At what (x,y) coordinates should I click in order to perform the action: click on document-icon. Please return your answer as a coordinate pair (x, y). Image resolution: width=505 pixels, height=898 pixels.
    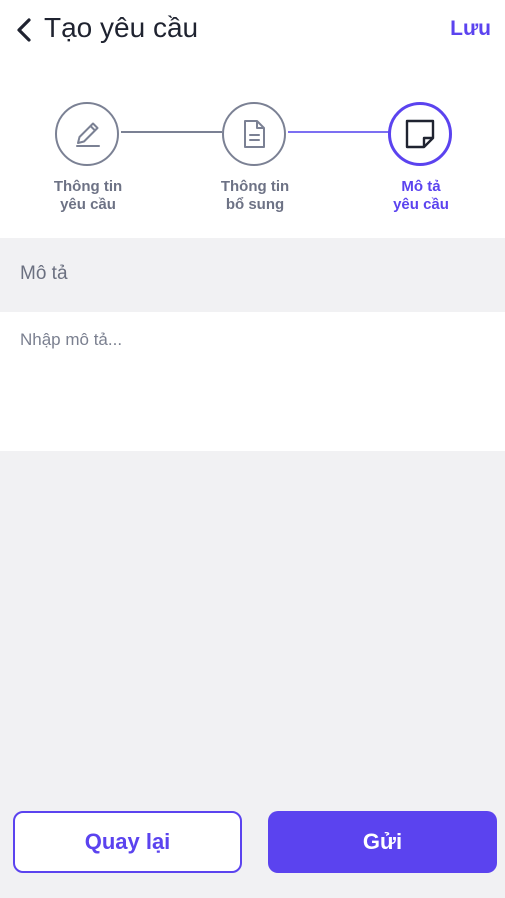
    Looking at the image, I should click on (254, 134).